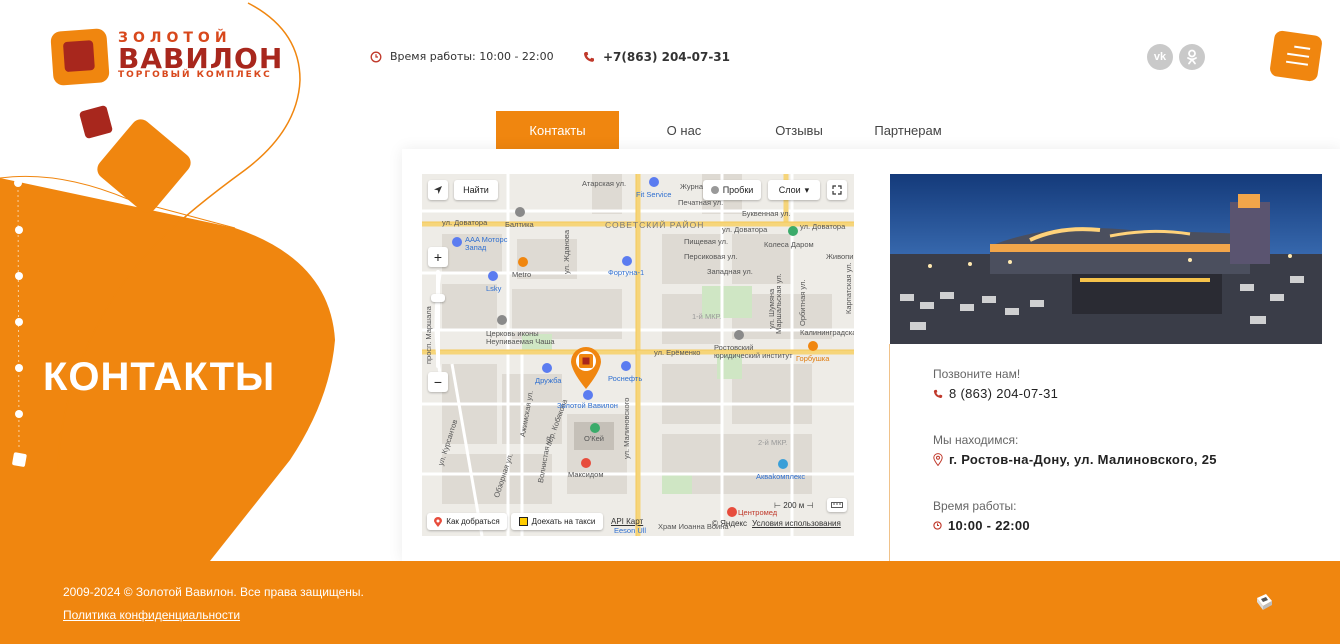  I want to click on map-label-poi: Ростовский юридический институт, so click(753, 352).